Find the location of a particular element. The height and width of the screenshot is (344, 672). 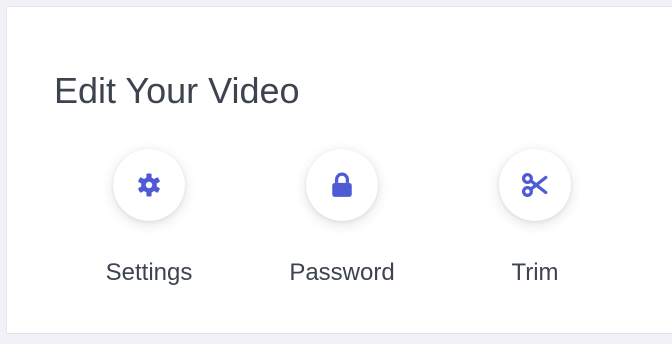

trim-icon-circle is located at coordinates (535, 185).